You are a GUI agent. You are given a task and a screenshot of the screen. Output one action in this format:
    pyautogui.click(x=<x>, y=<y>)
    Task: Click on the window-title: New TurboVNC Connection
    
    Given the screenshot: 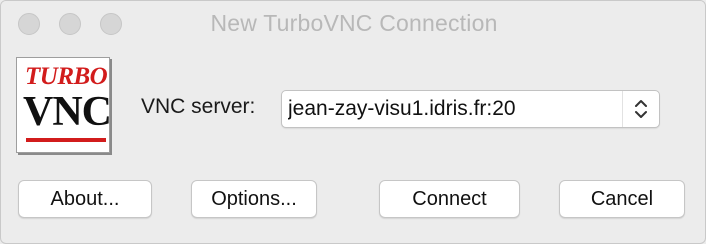 What is the action you would take?
    pyautogui.click(x=354, y=23)
    